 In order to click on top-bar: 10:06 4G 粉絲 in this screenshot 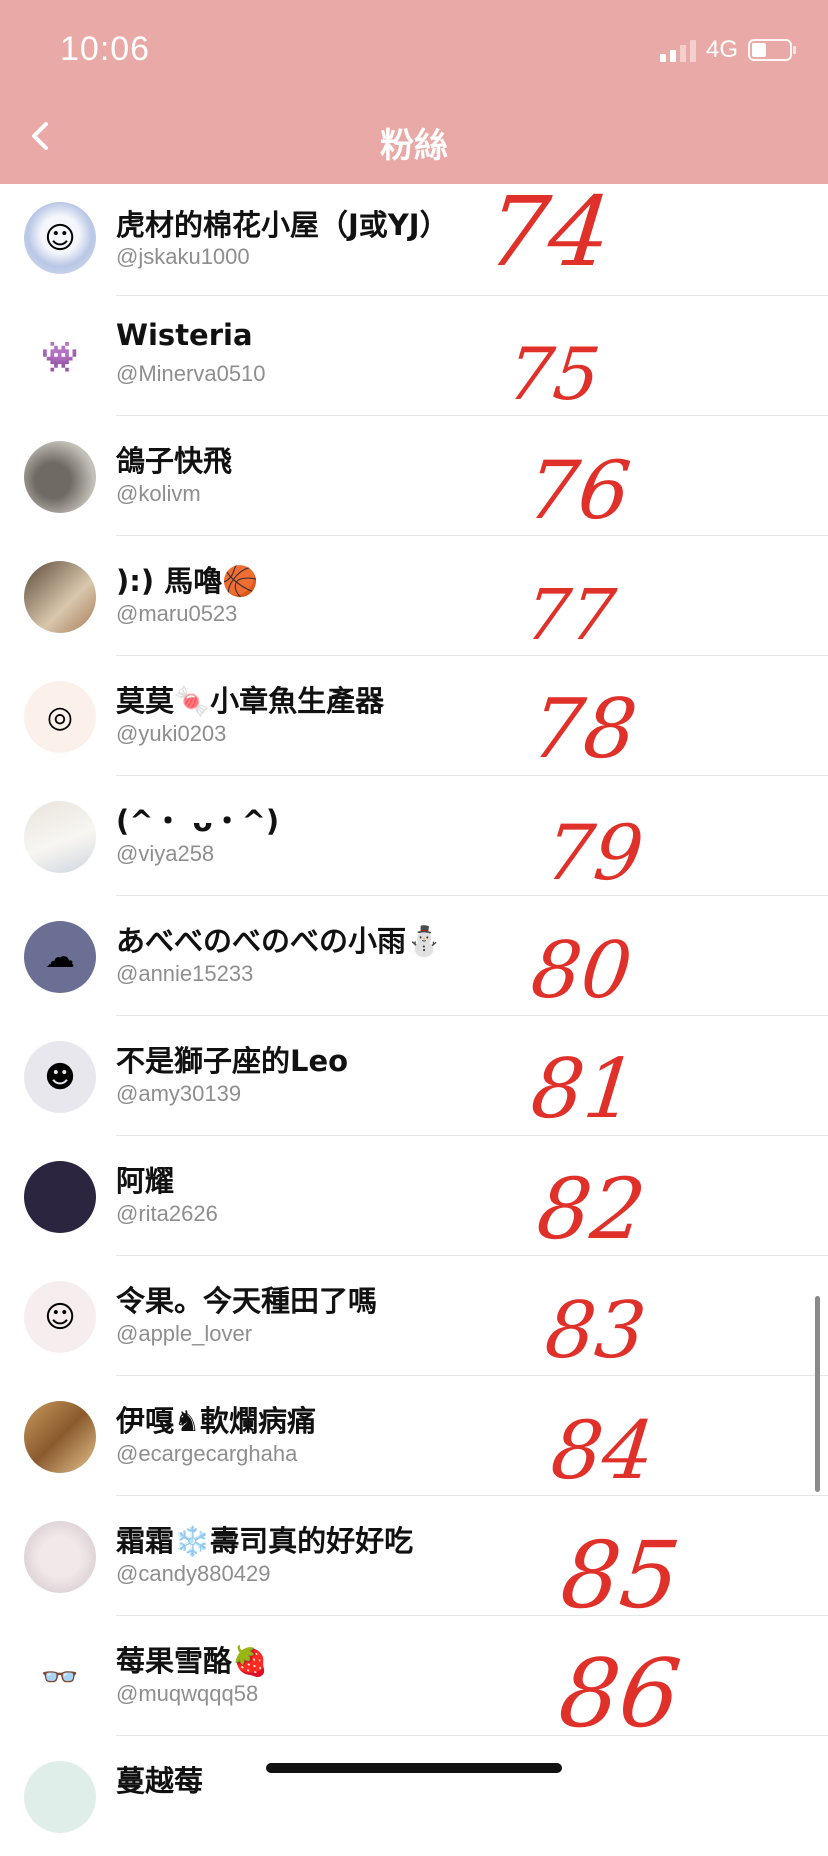, I will do `click(414, 92)`.